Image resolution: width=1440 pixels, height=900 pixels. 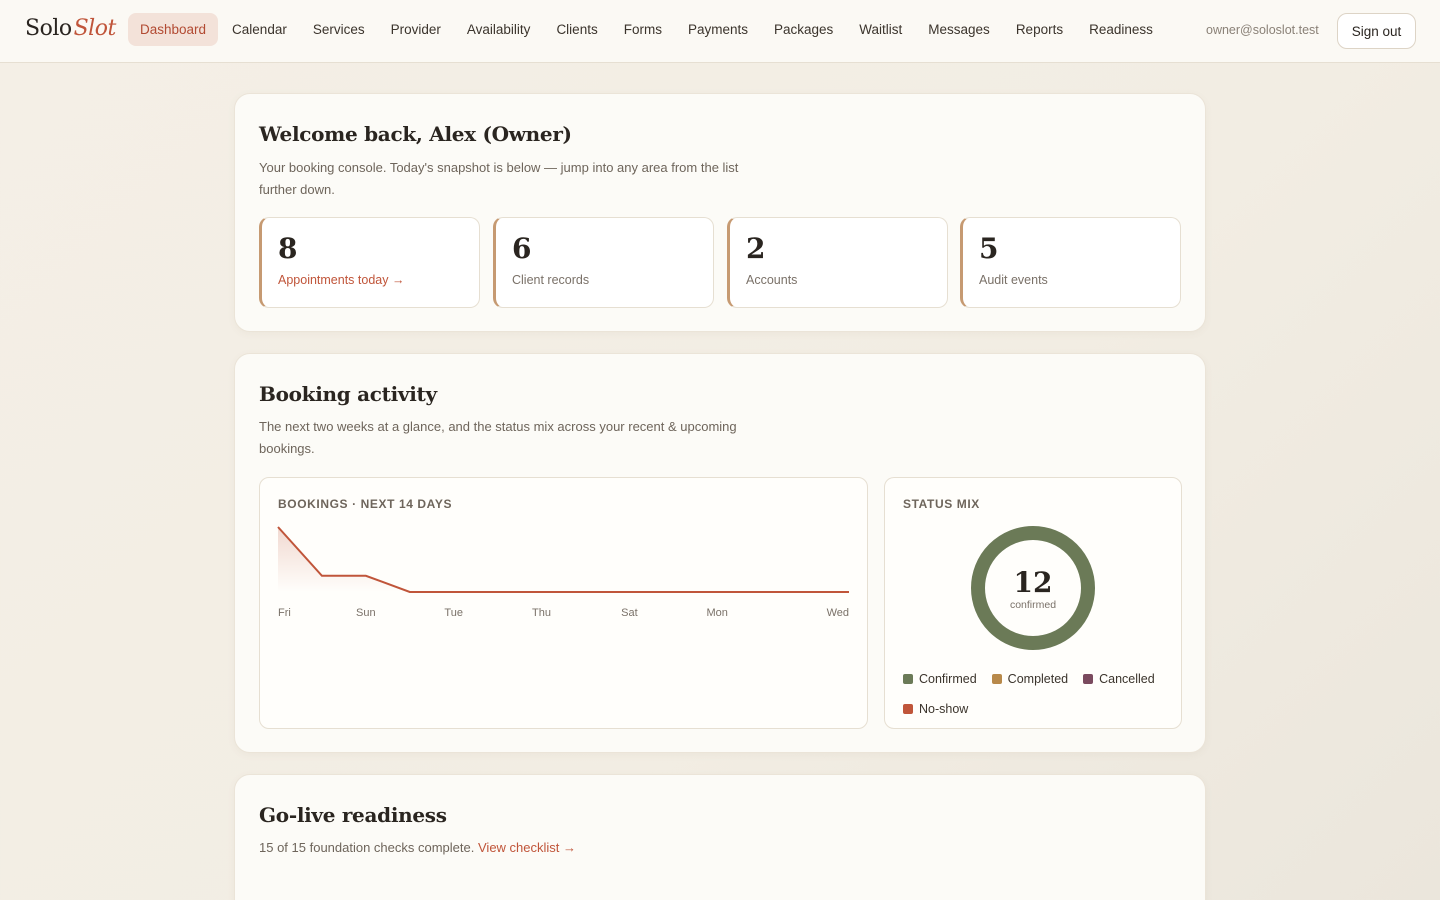 I want to click on bookings-chart-title: BOOKINGS · NEXT 14 DAYS, so click(x=365, y=504).